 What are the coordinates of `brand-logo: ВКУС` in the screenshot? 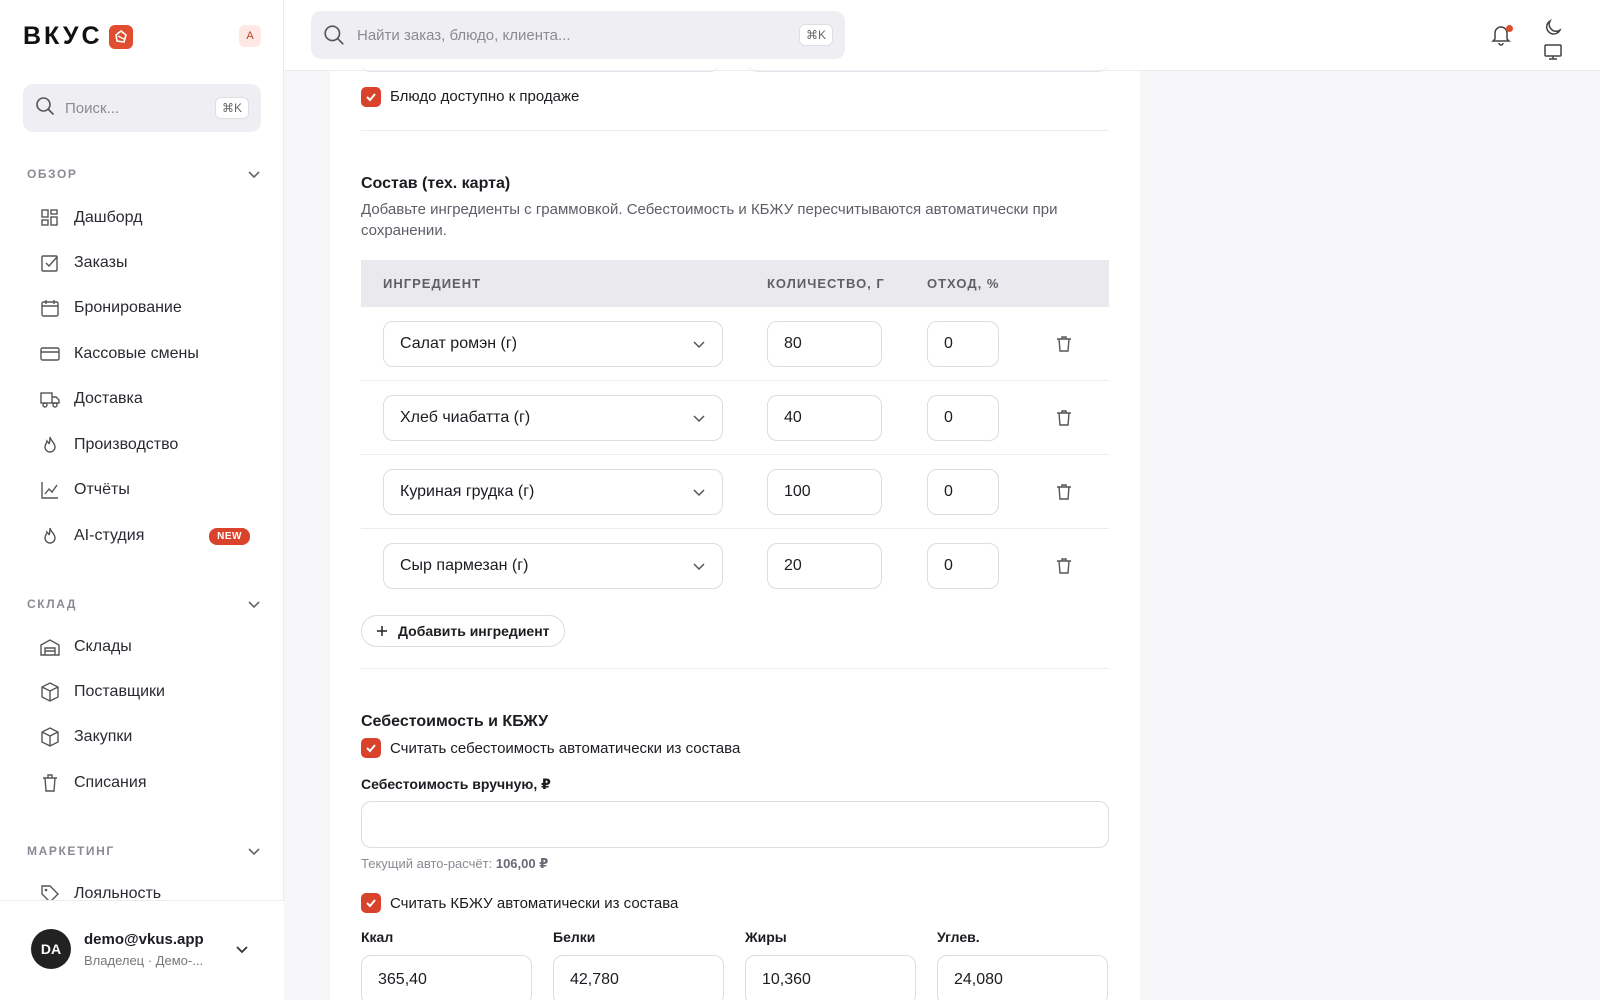 It's located at (78, 36).